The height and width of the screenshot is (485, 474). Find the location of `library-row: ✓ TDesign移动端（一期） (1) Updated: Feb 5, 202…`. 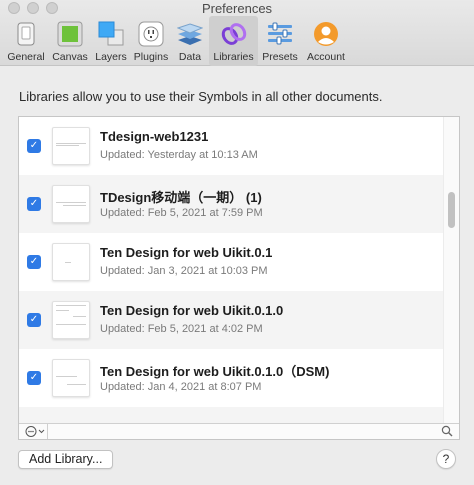

library-row: ✓ TDesign移动端（一期） (1) Updated: Feb 5, 202… is located at coordinates (231, 204).